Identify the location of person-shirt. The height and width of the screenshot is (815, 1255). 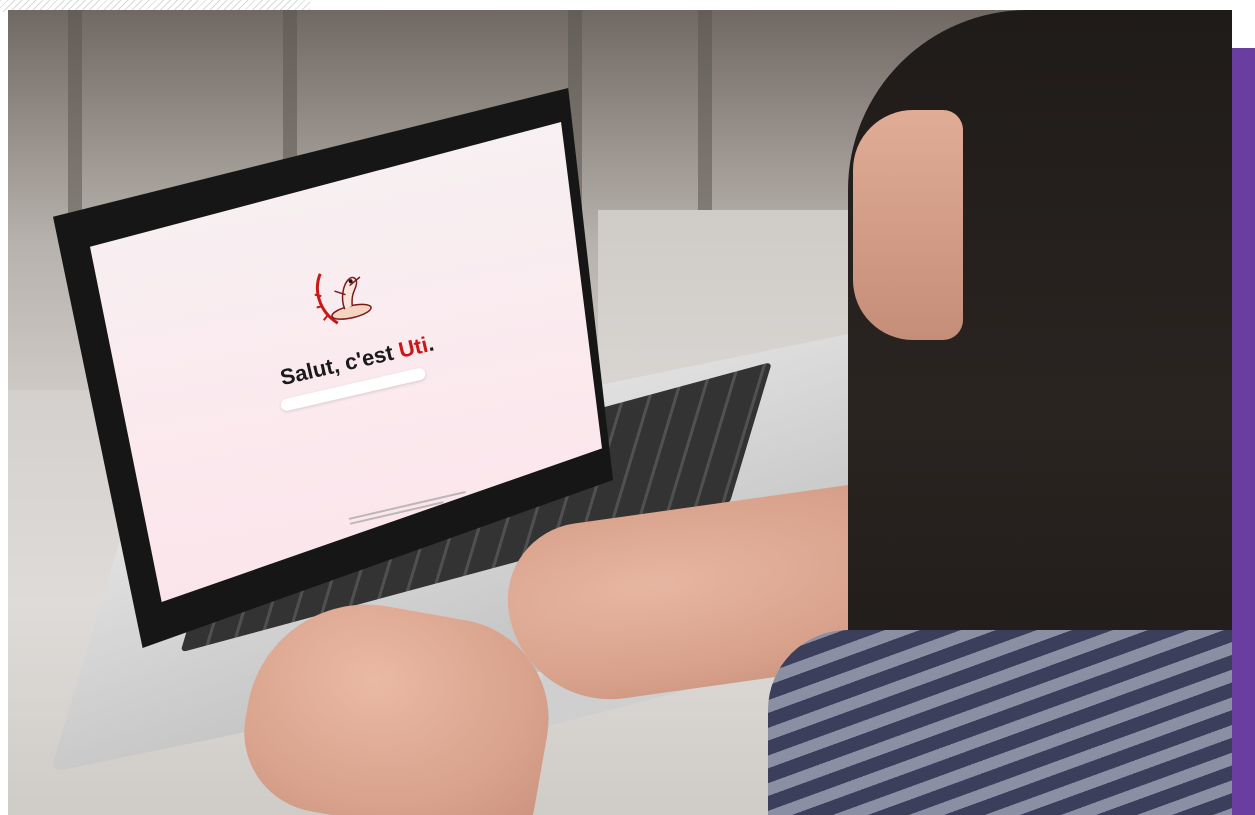
(1000, 722).